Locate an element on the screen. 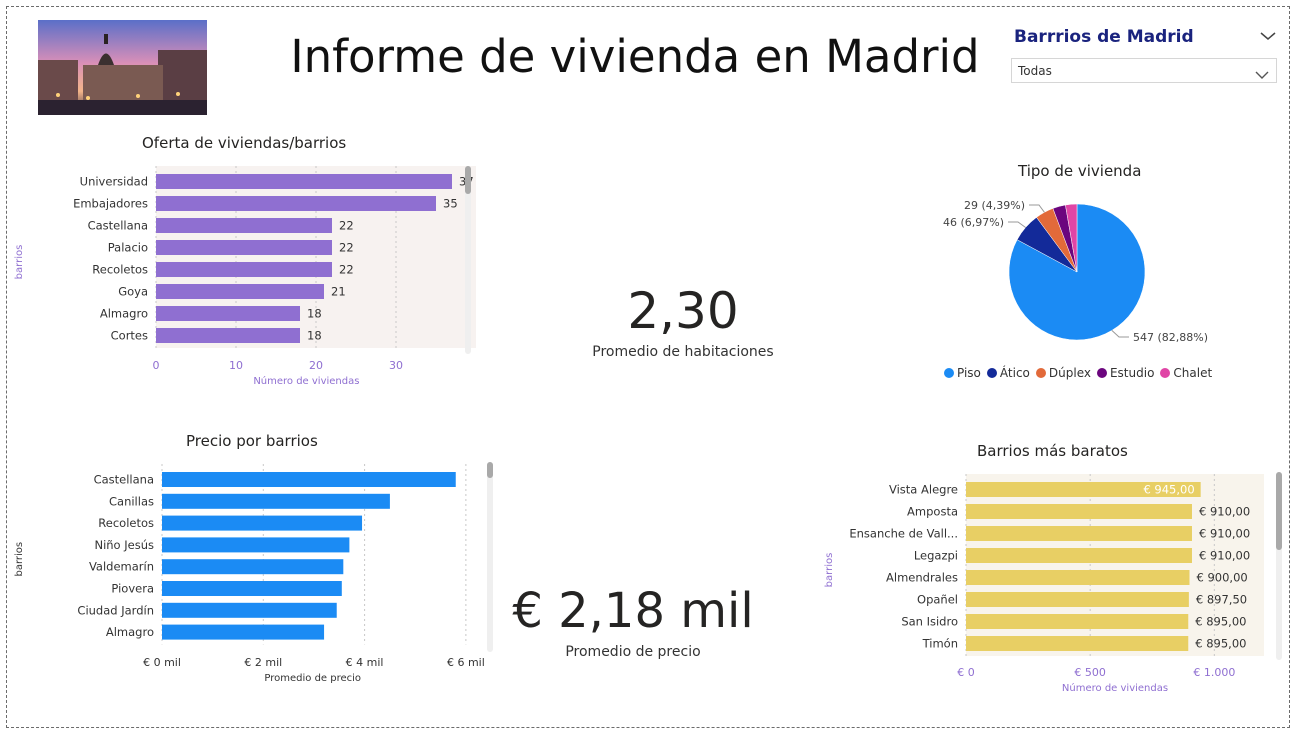 The width and height of the screenshot is (1308, 738). category-label: Piovera is located at coordinates (132, 589).